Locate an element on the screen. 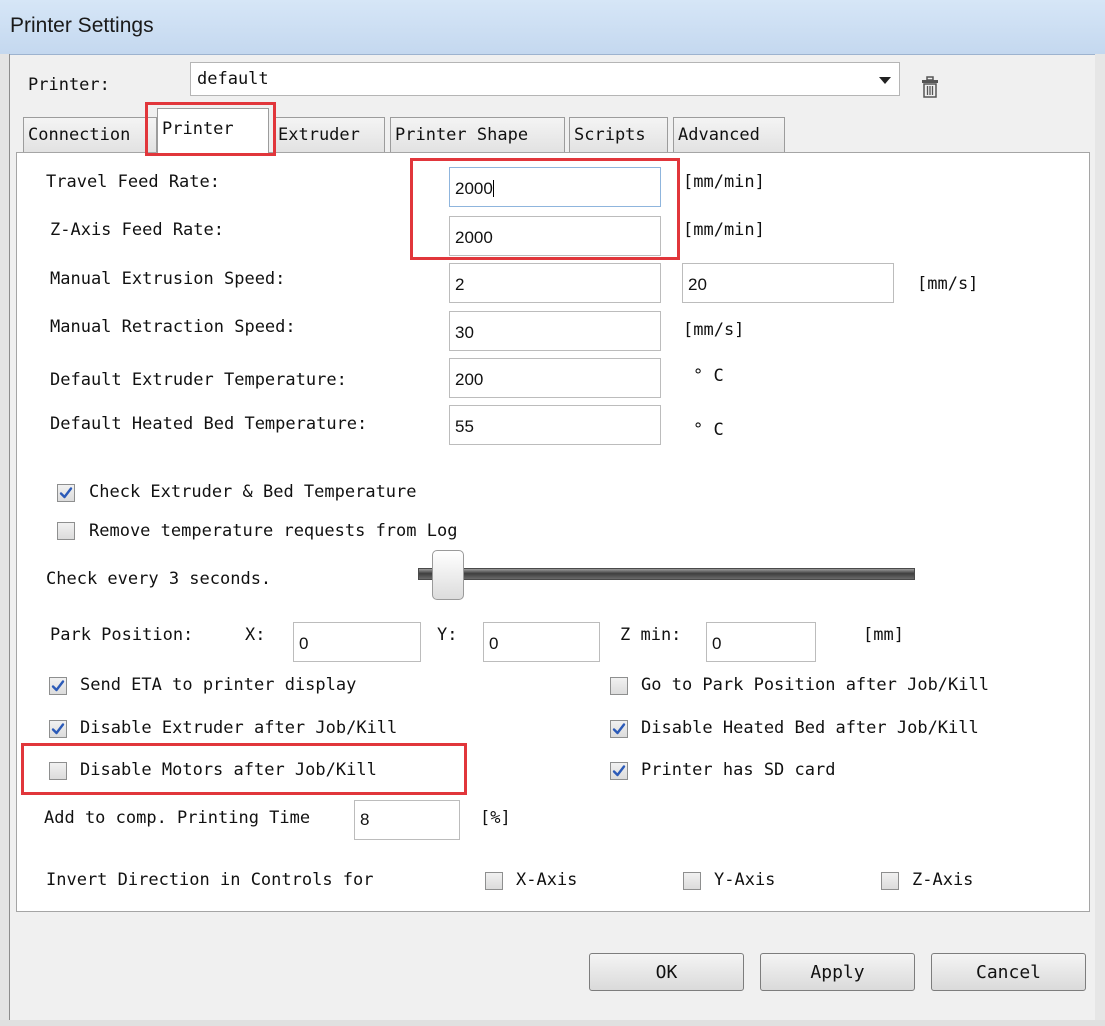 This screenshot has width=1105, height=1026. ok-button-label: OK is located at coordinates (666, 972).